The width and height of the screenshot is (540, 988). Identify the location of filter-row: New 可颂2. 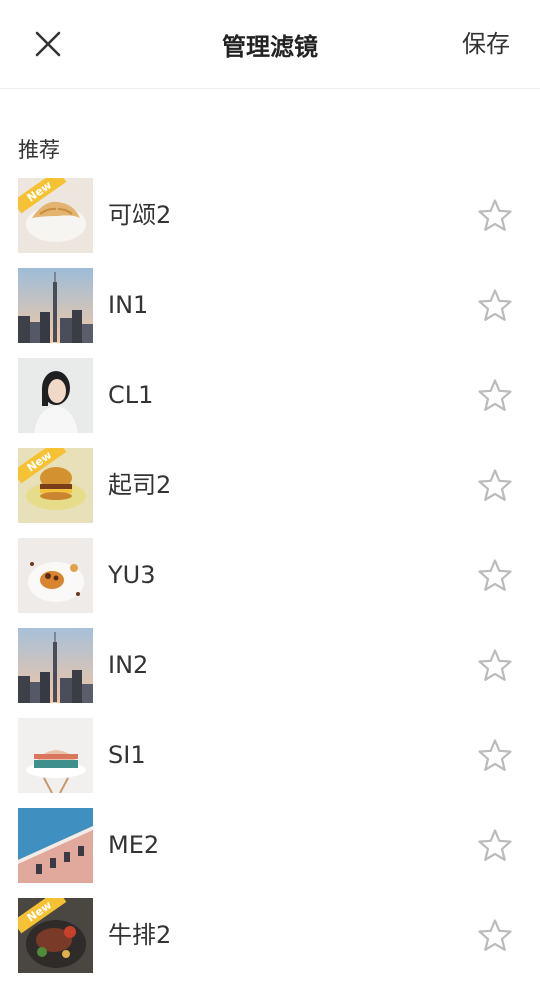
(270, 223).